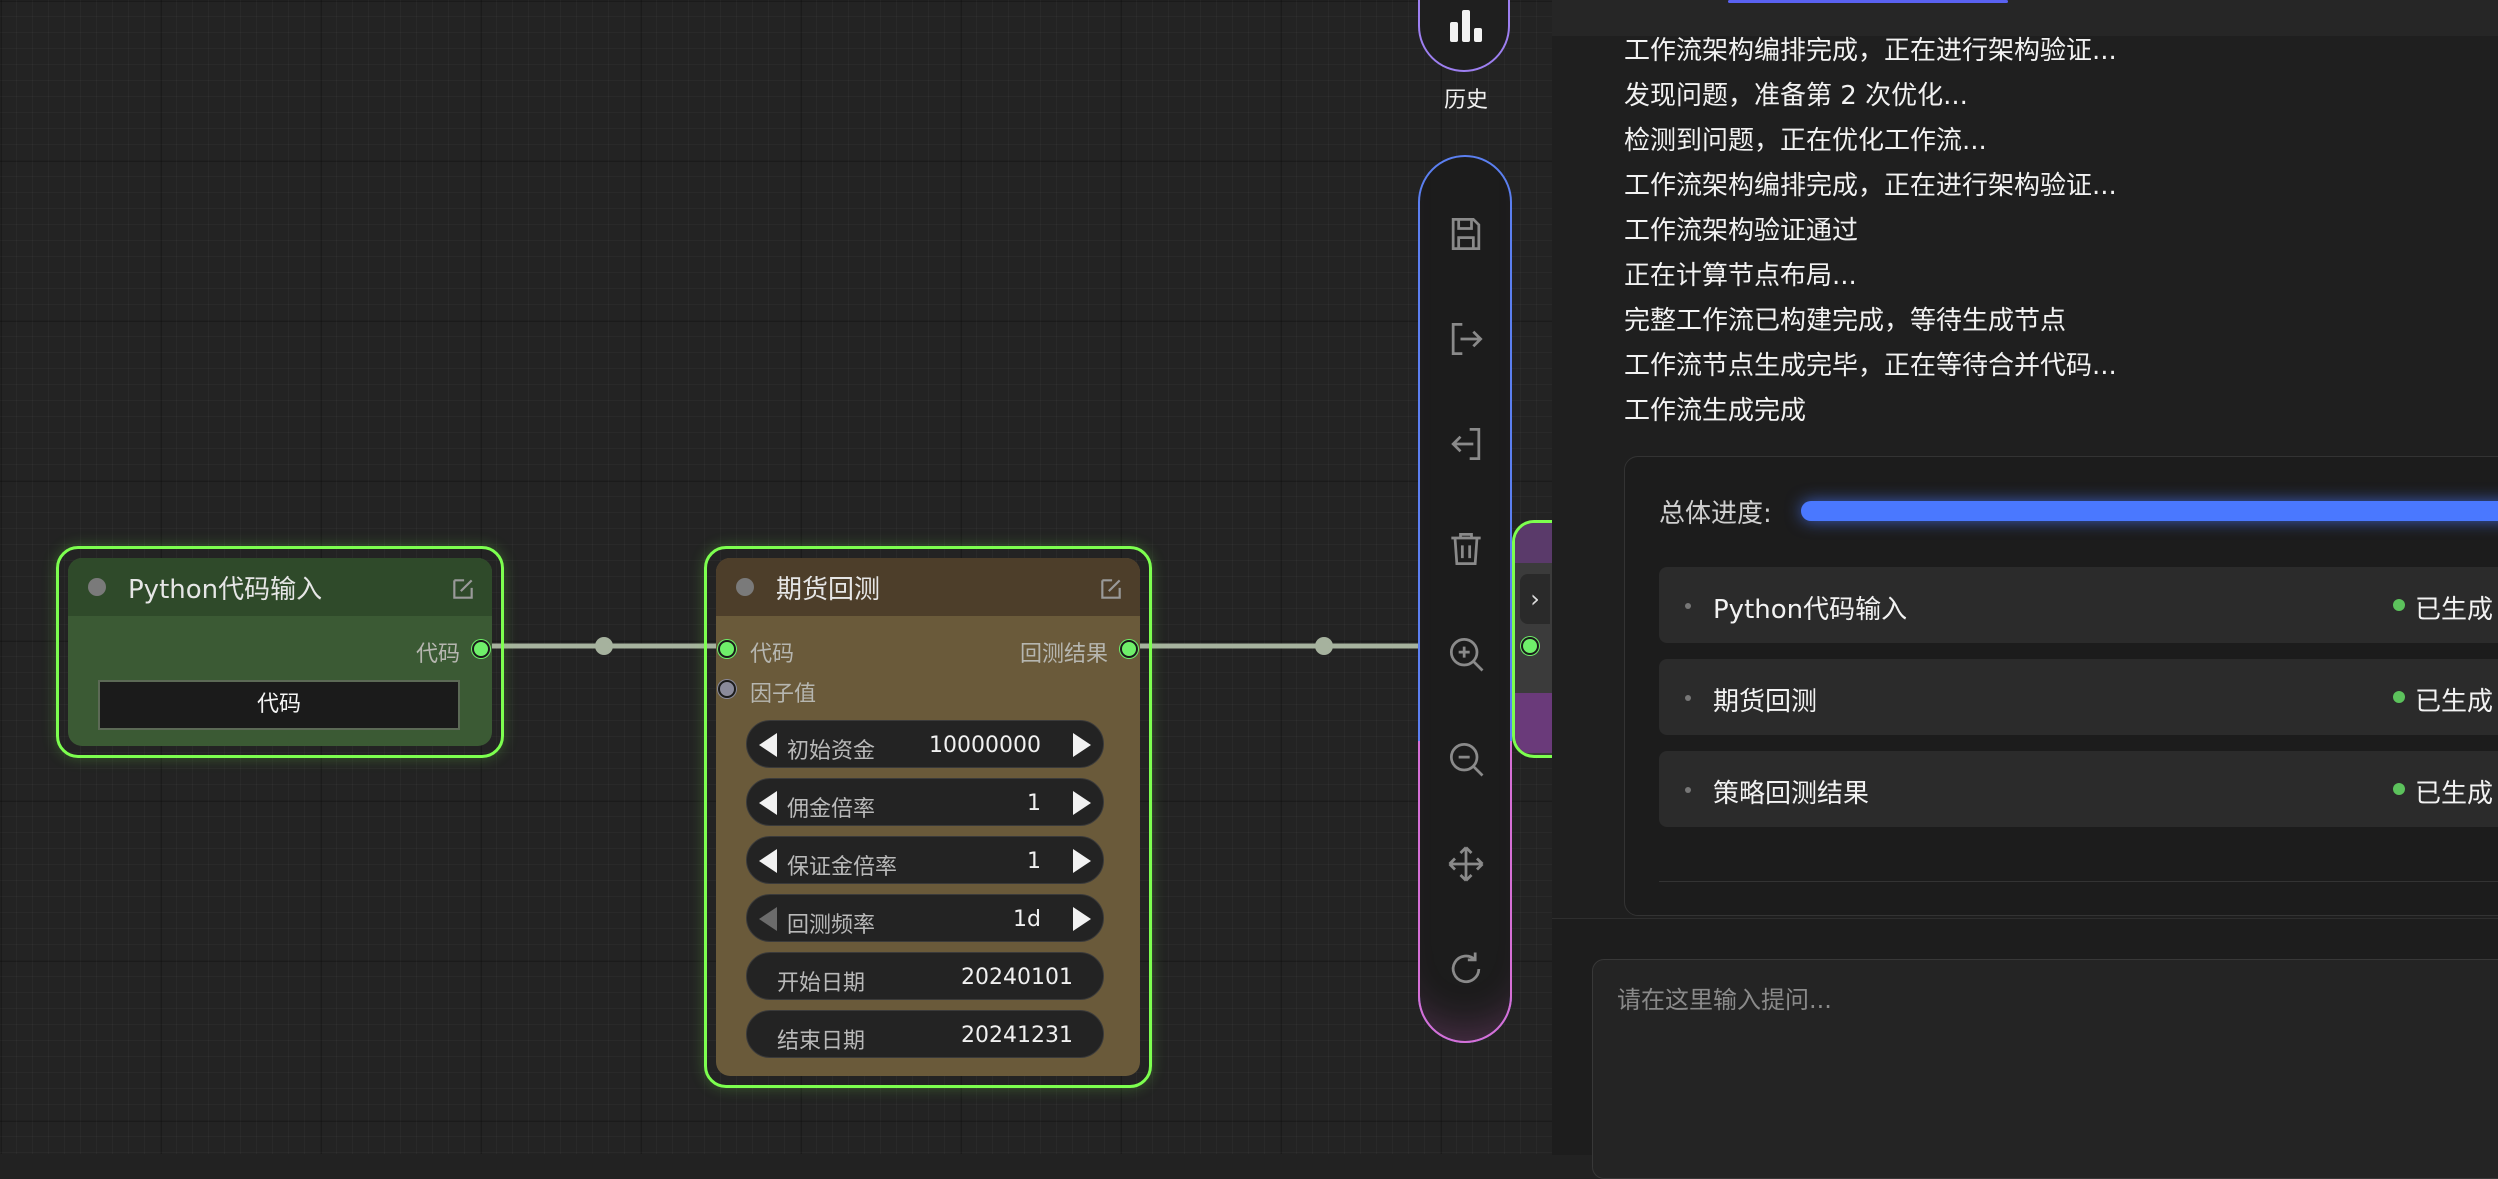 The height and width of the screenshot is (1179, 2498). Describe the element at coordinates (925, 744) in the screenshot. I see `param-initial-capital: 初始资金 10000000` at that location.